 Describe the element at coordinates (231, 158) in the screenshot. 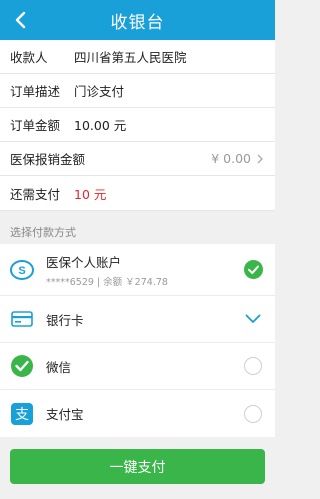

I see `insurance-value: ¥ 0.00` at that location.